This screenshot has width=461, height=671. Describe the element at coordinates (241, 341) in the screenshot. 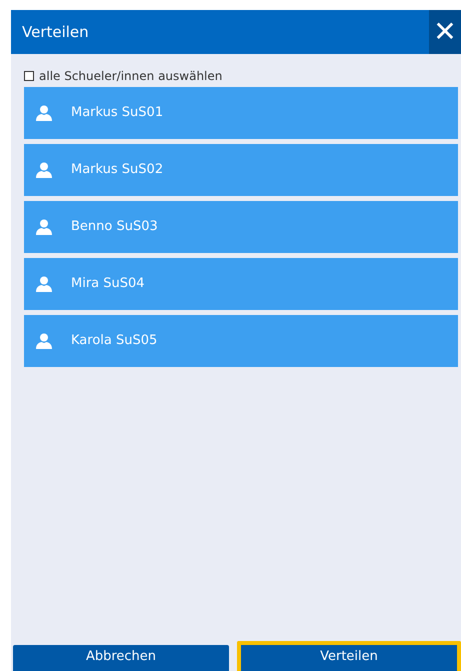

I see `student-item: Karola SuS05` at that location.